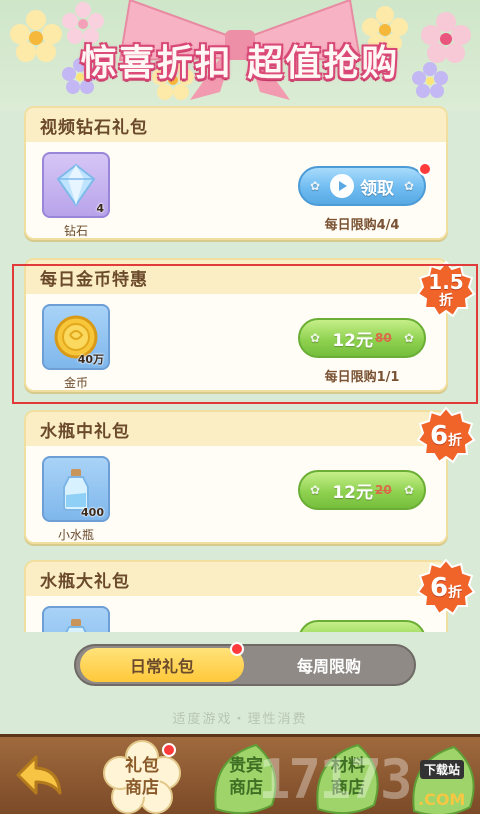 The image size is (480, 814). I want to click on water-bottle-item: 400, so click(76, 489).